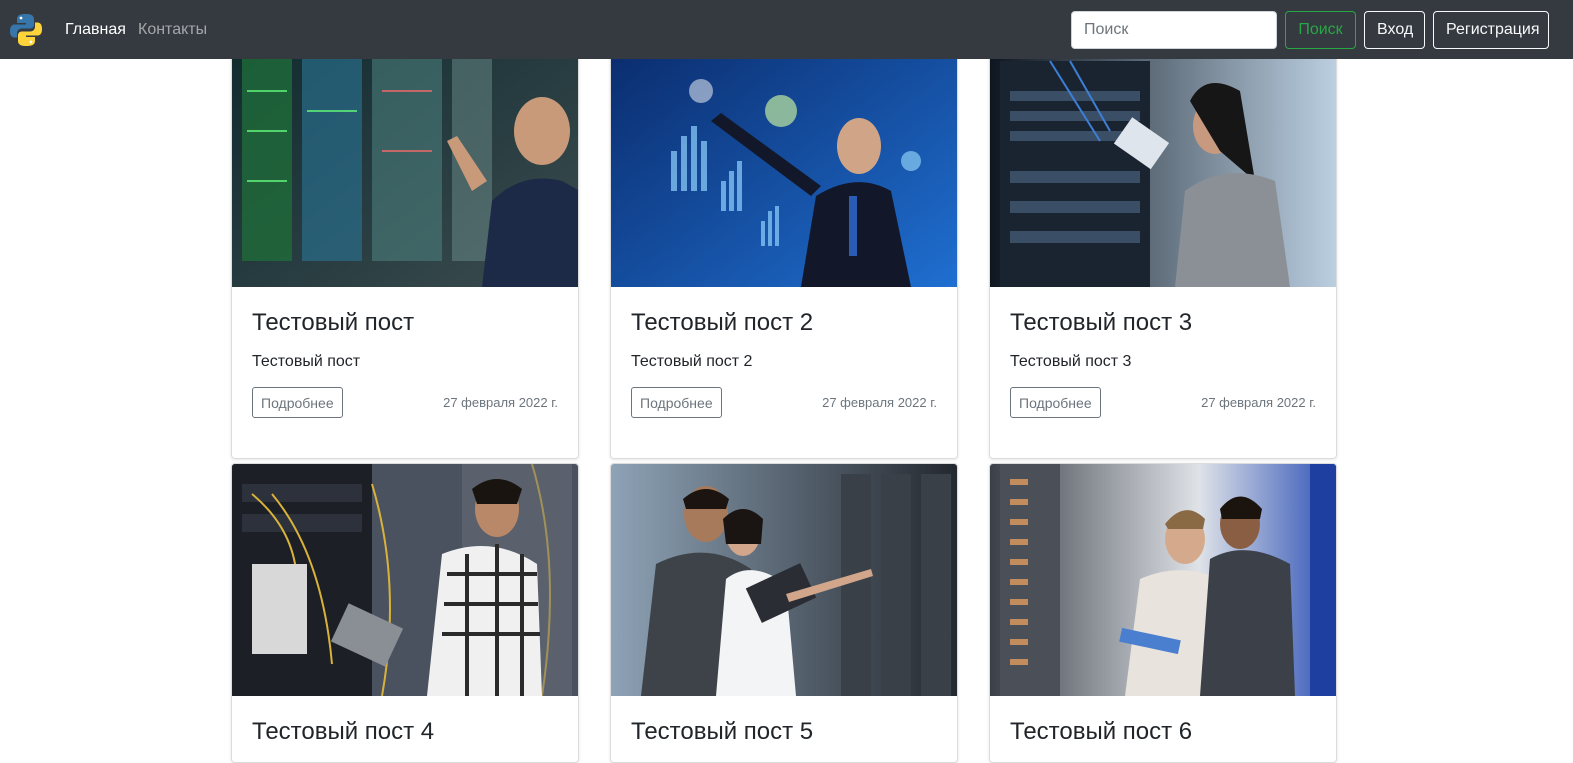 The image size is (1573, 763). I want to click on post-title: Тестовый пост 2, so click(722, 322).